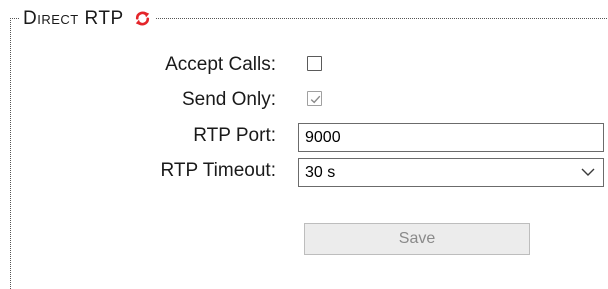 The width and height of the screenshot is (608, 289). I want to click on send-only-checkbox, so click(314, 98).